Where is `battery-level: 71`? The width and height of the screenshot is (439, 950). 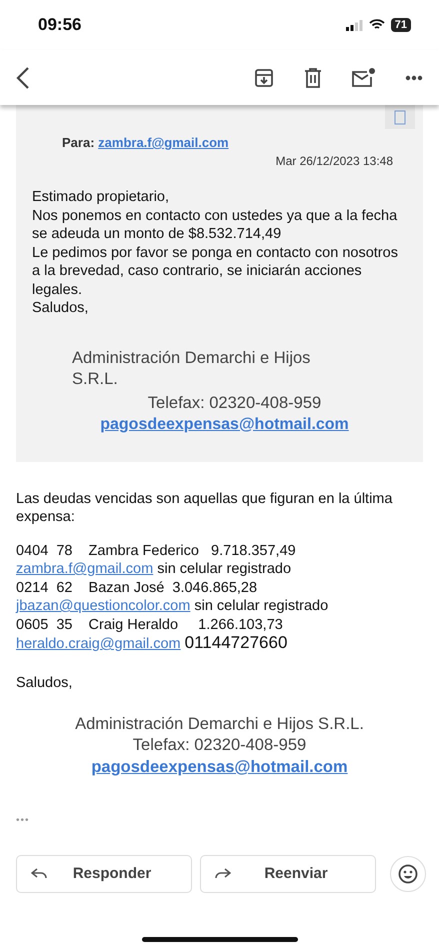 battery-level: 71 is located at coordinates (400, 25).